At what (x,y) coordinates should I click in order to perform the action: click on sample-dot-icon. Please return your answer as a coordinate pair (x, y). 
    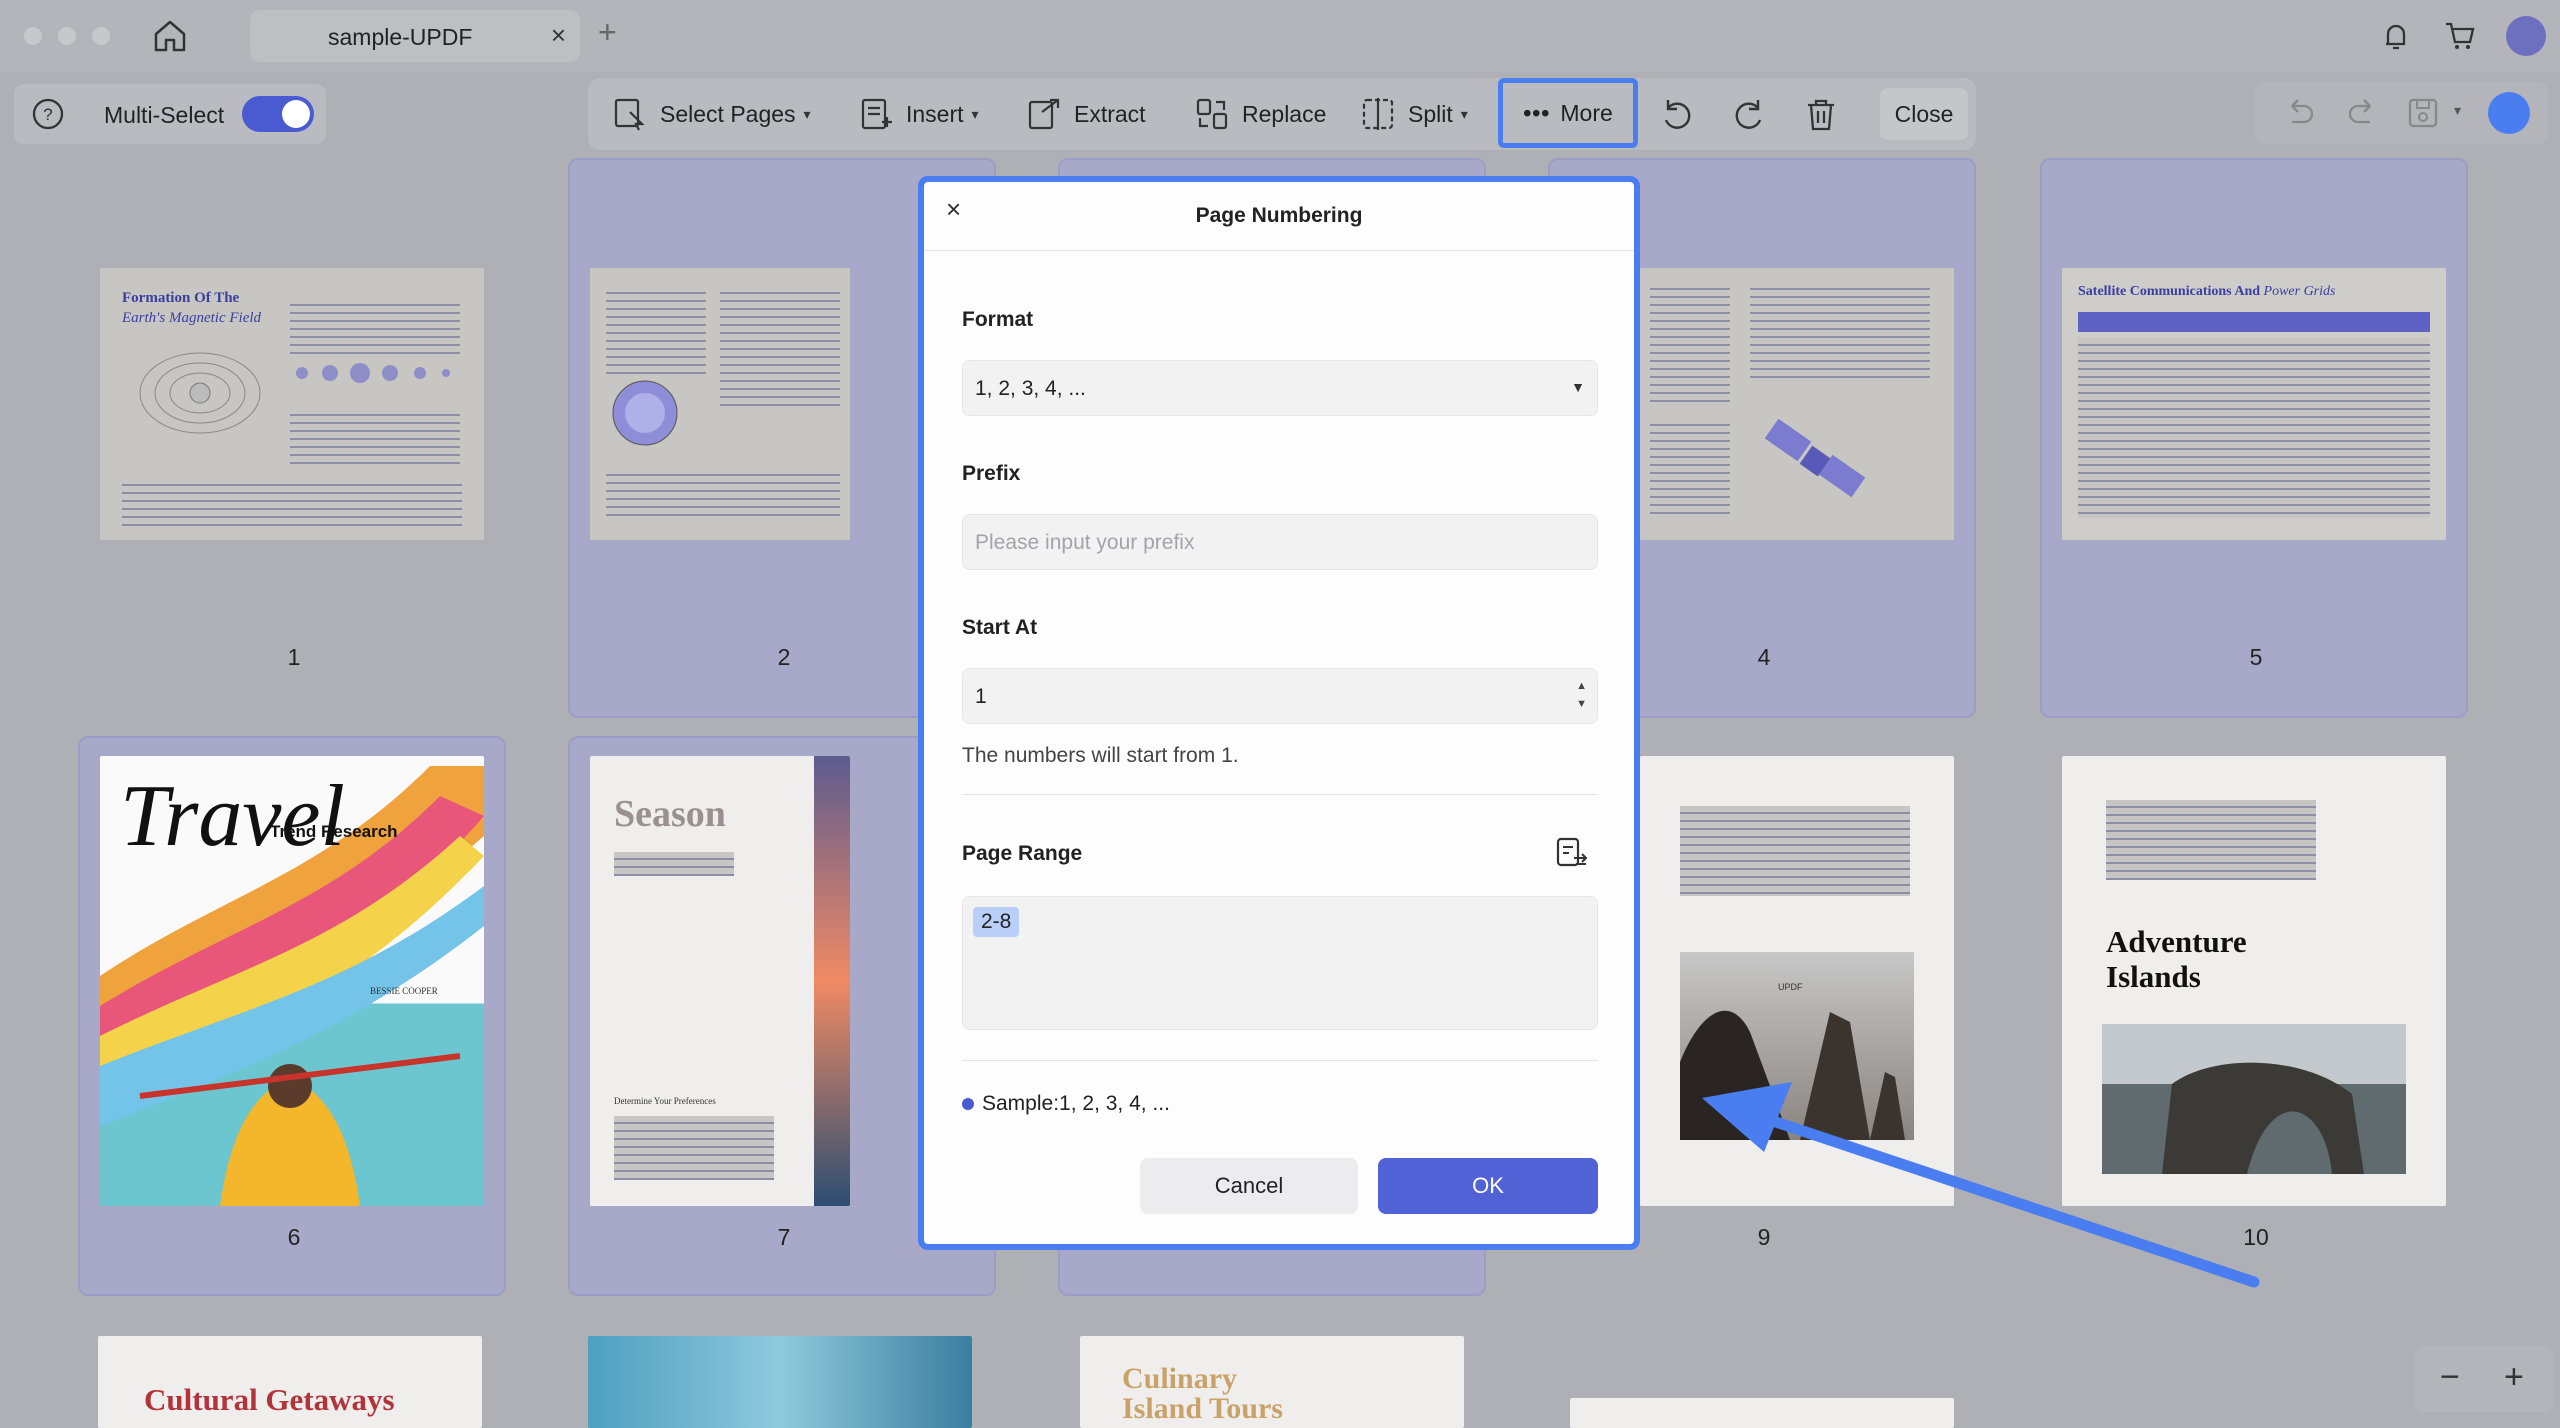
    Looking at the image, I should click on (968, 1104).